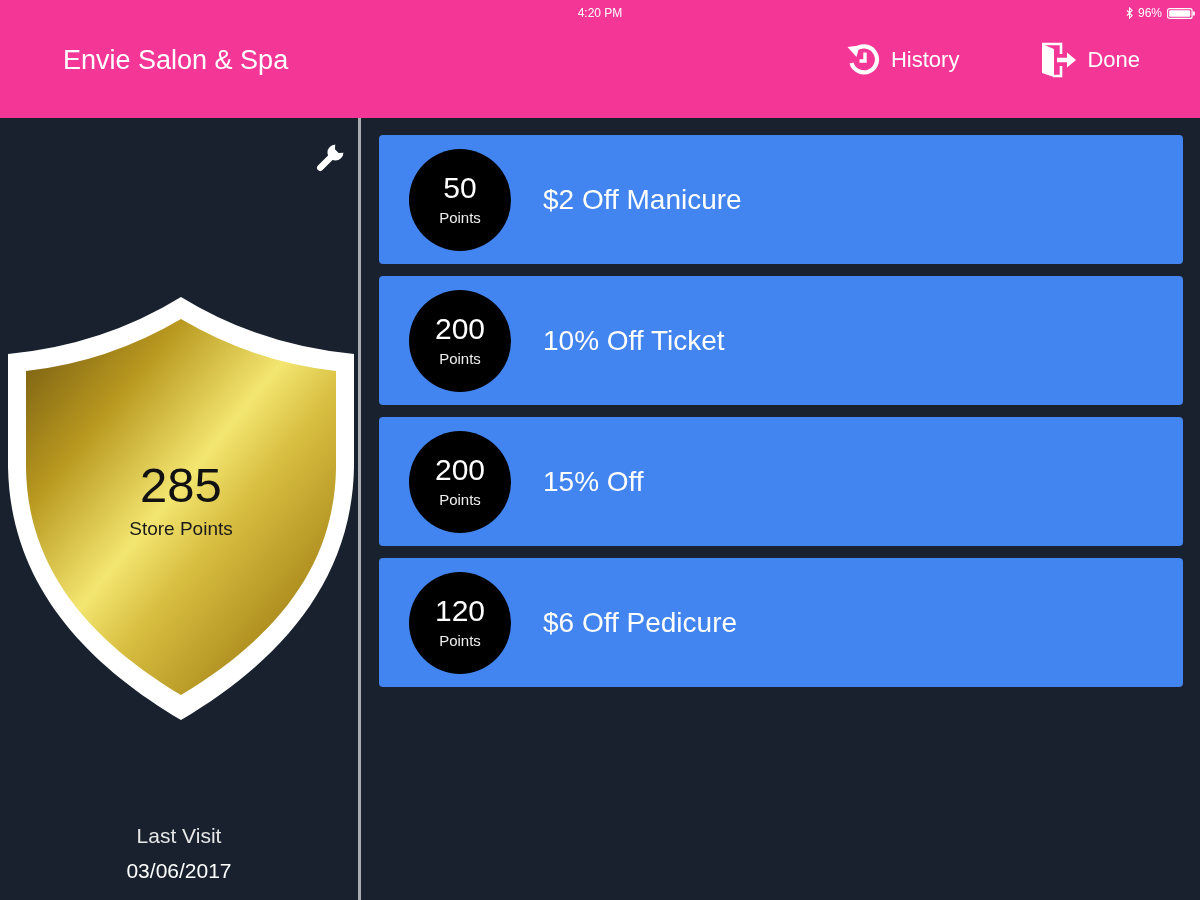  I want to click on battery-icon, so click(1181, 13).